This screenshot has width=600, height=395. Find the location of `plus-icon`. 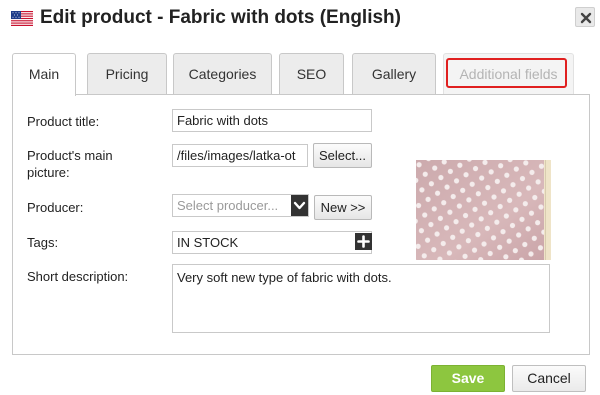

plus-icon is located at coordinates (363, 241).